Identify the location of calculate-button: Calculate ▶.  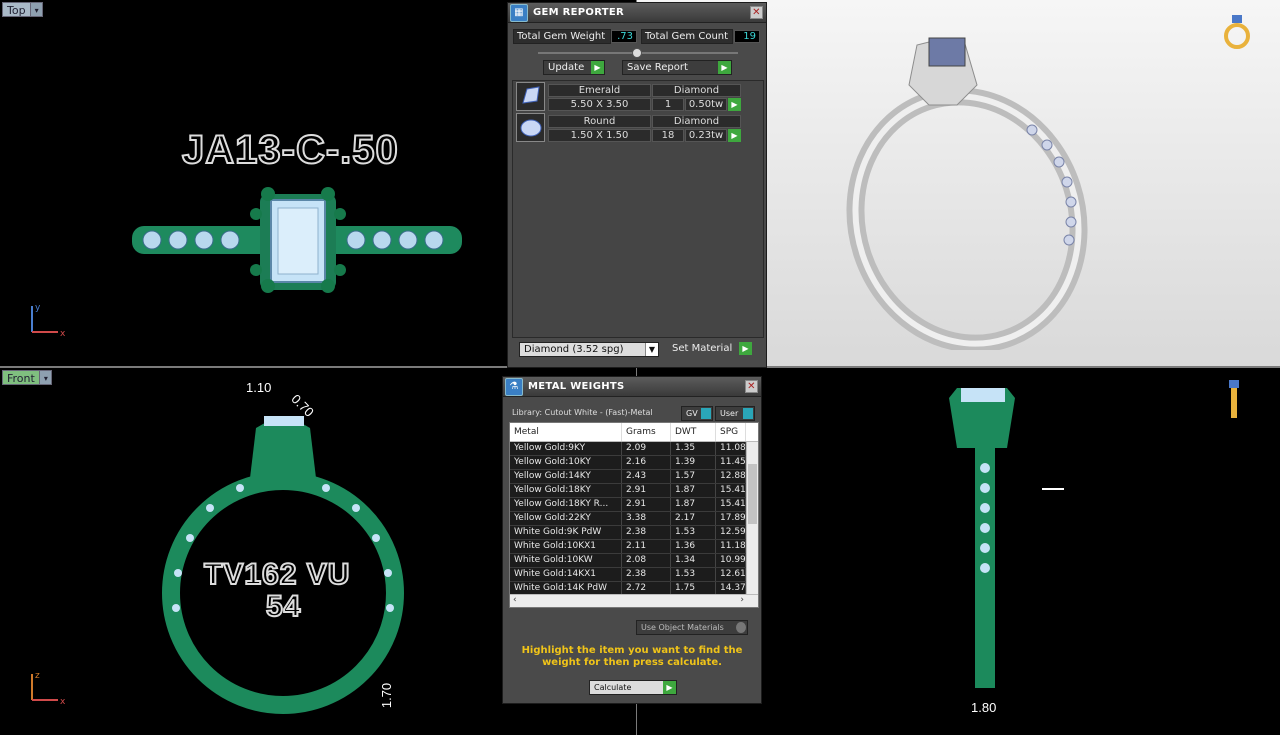
(633, 687).